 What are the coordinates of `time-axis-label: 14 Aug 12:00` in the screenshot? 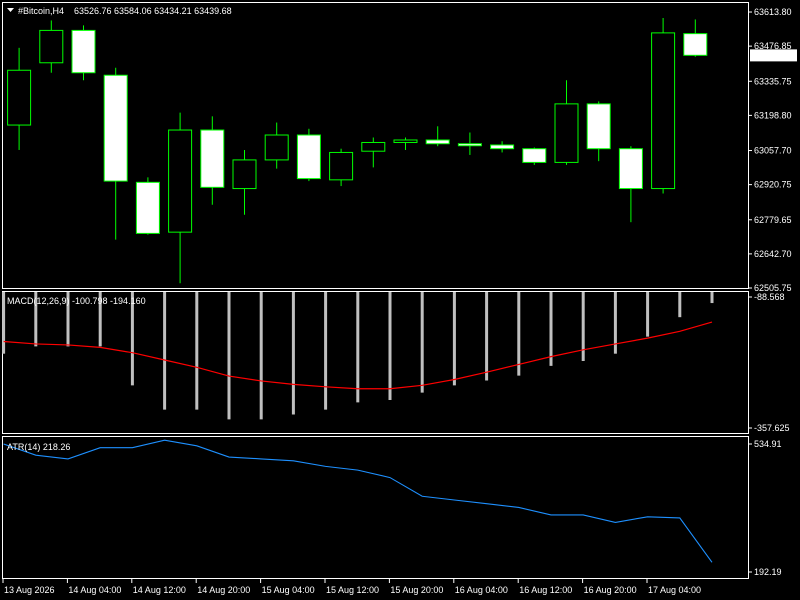 It's located at (159, 590).